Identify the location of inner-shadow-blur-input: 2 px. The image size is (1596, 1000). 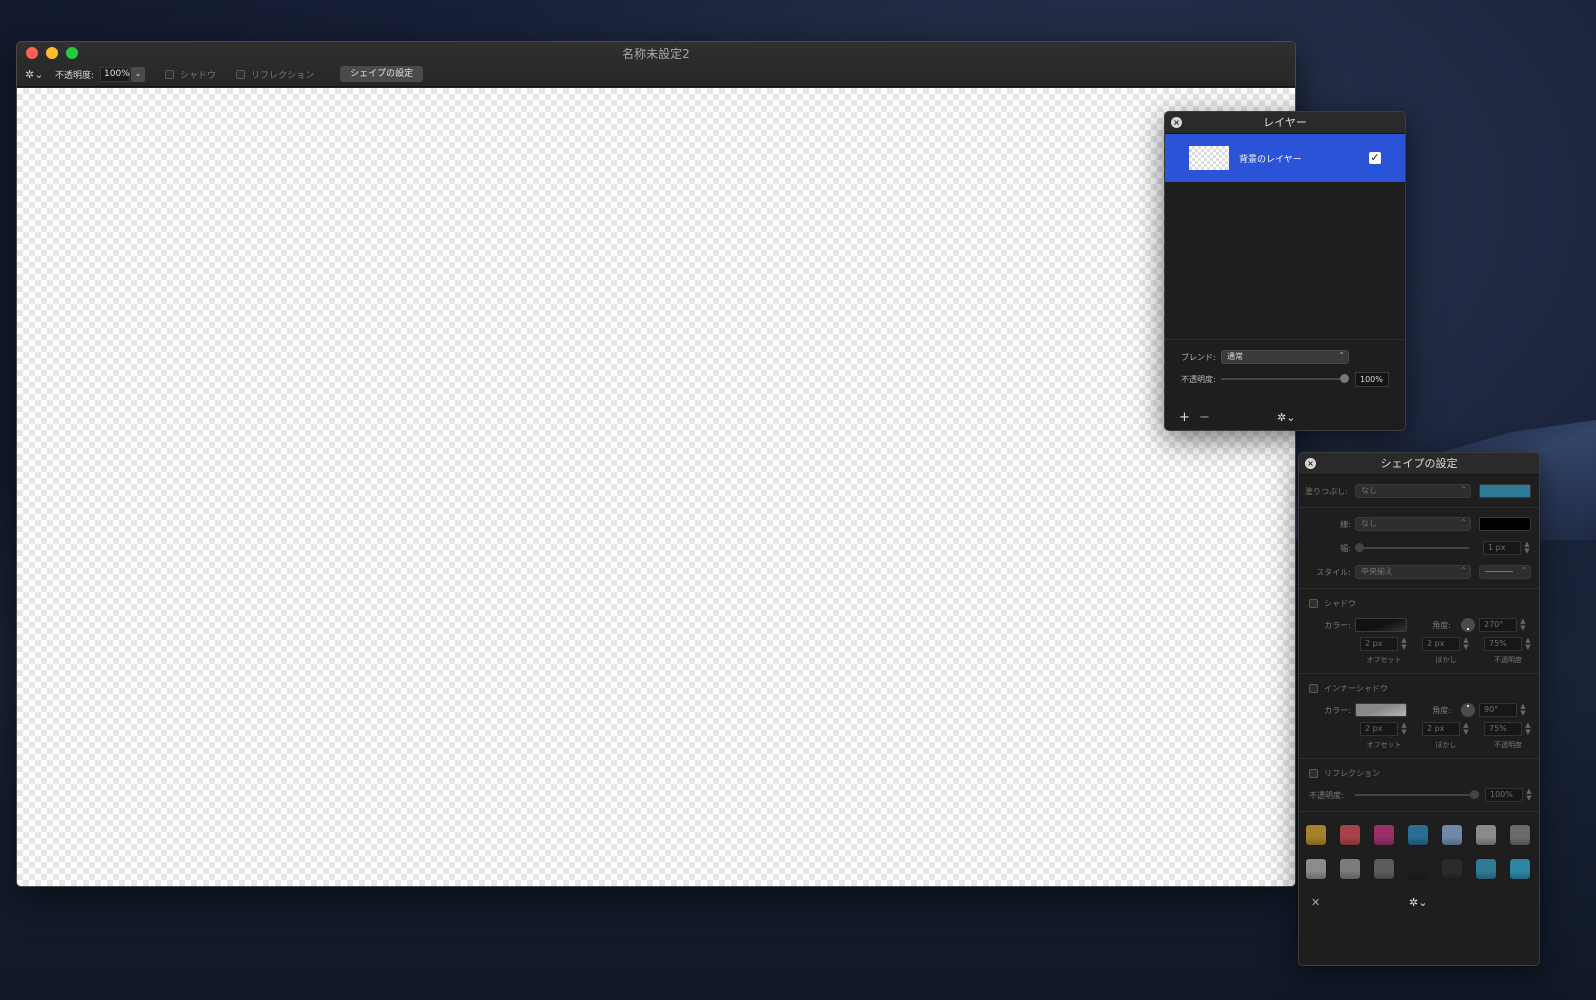
(1441, 729).